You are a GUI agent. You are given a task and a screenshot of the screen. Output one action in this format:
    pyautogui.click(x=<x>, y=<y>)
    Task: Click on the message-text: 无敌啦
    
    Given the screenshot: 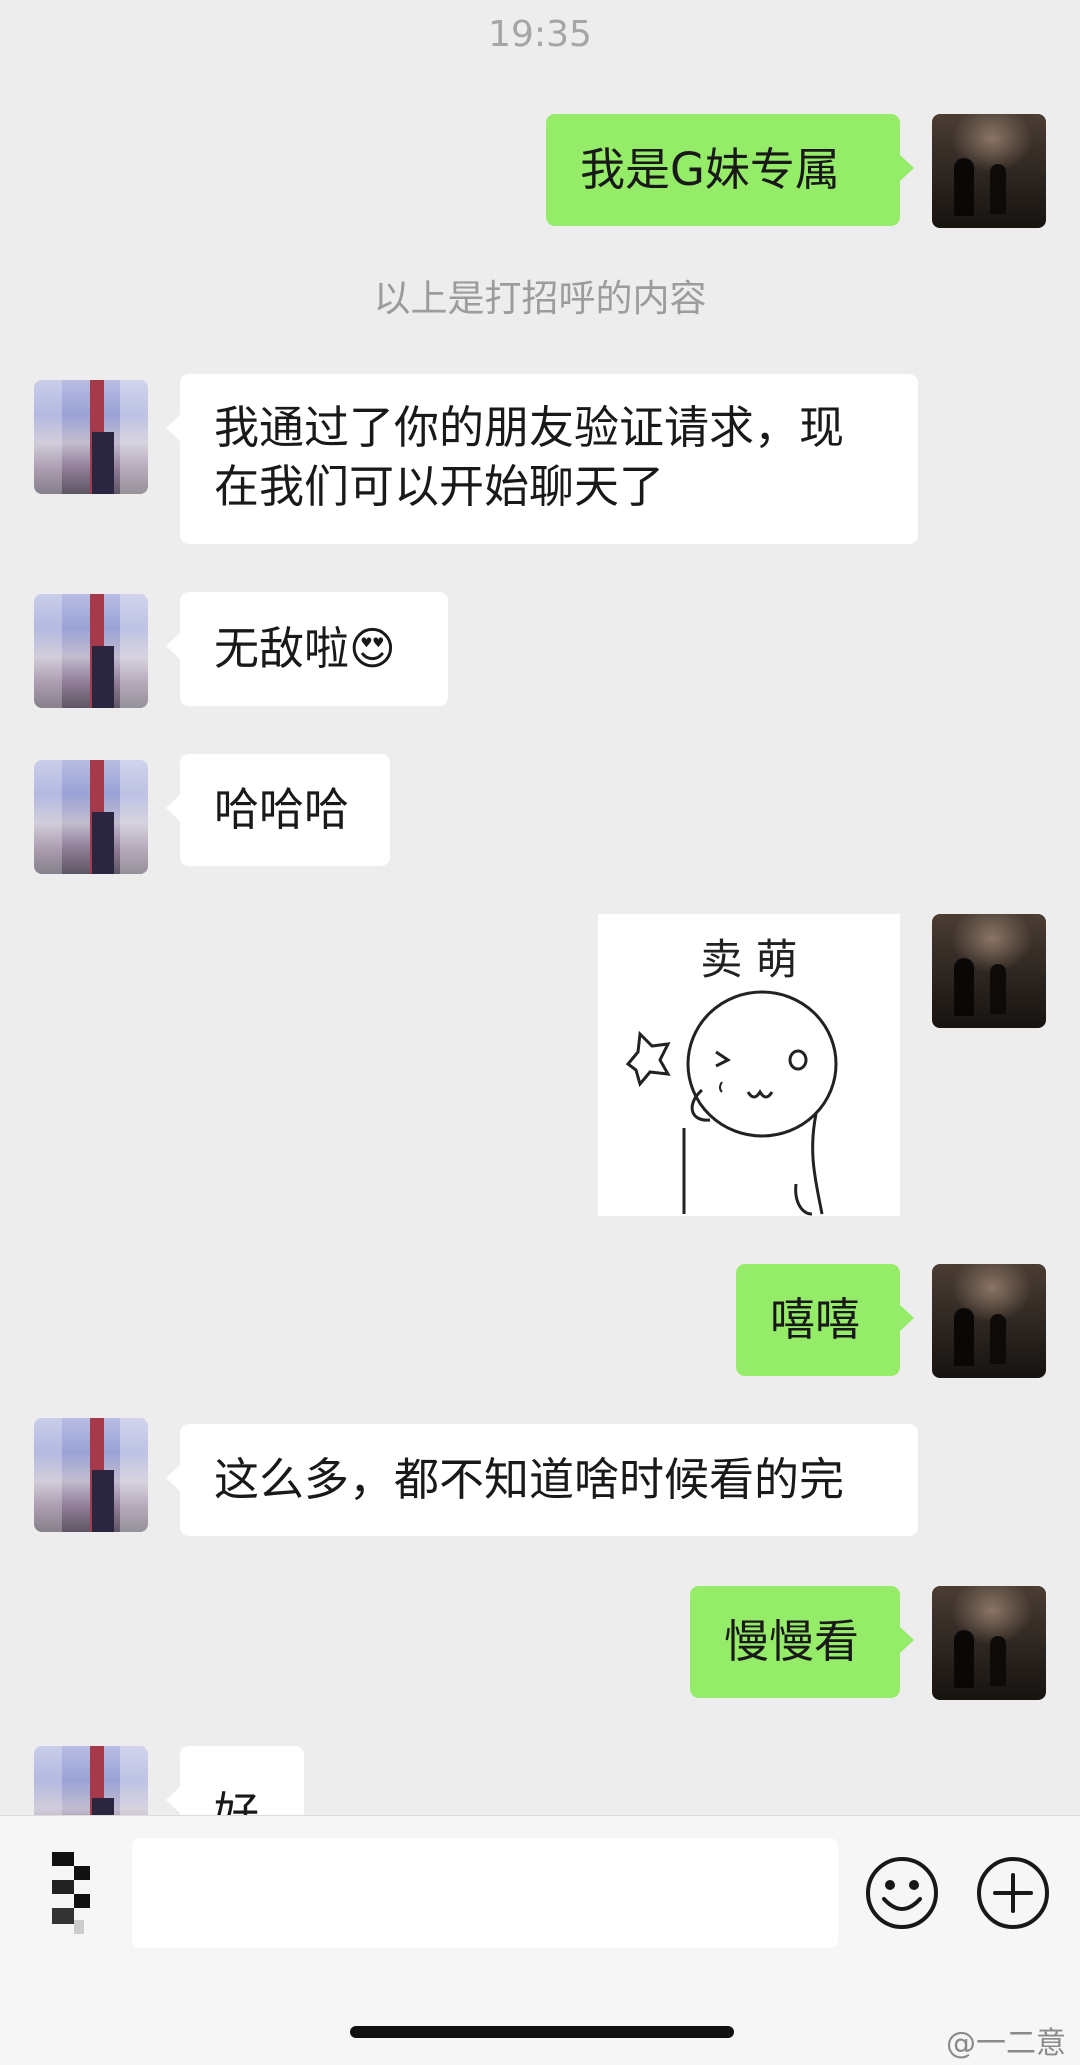 What is the action you would take?
    pyautogui.click(x=282, y=648)
    